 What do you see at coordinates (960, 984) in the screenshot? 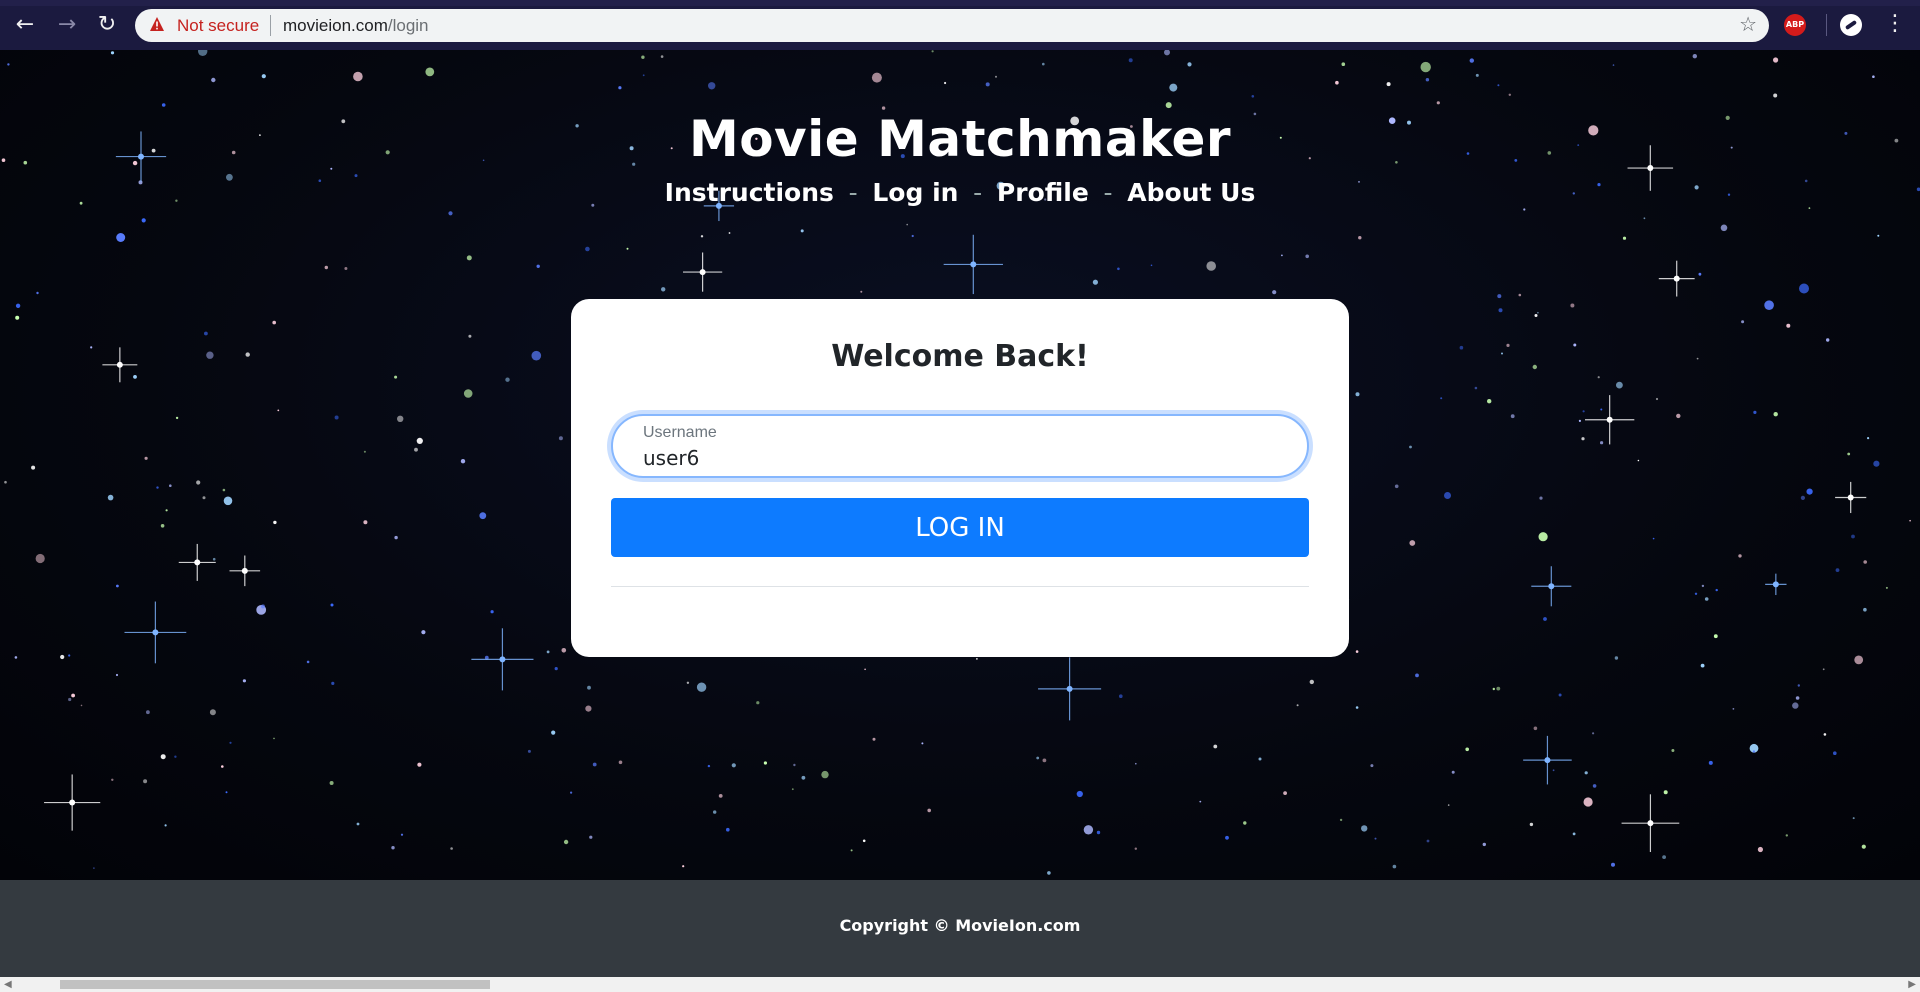
I see `horizontal-scrollbar: ◀ ▶` at bounding box center [960, 984].